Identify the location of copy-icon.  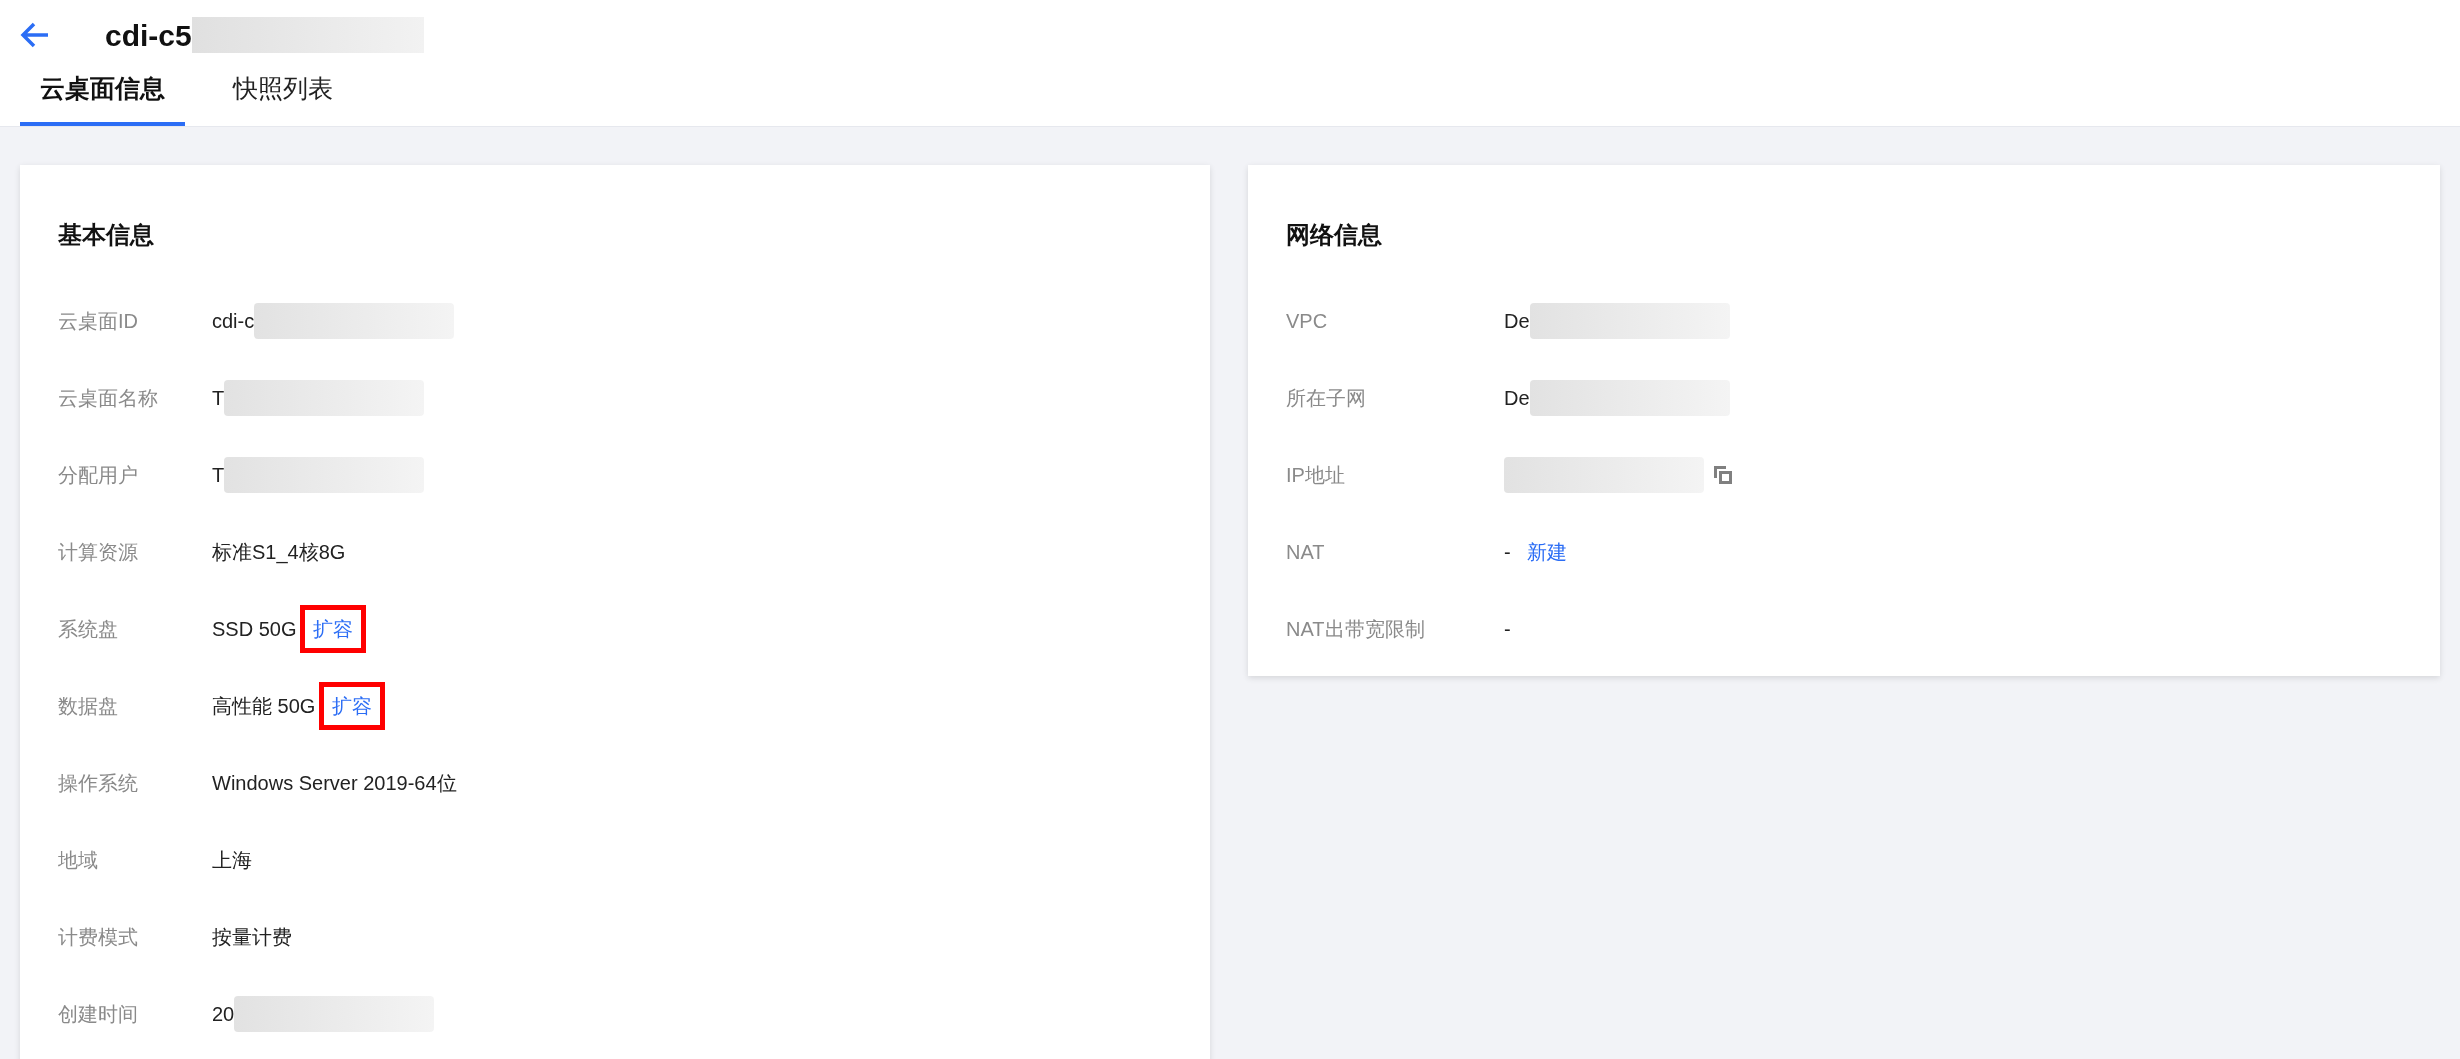
(1723, 475).